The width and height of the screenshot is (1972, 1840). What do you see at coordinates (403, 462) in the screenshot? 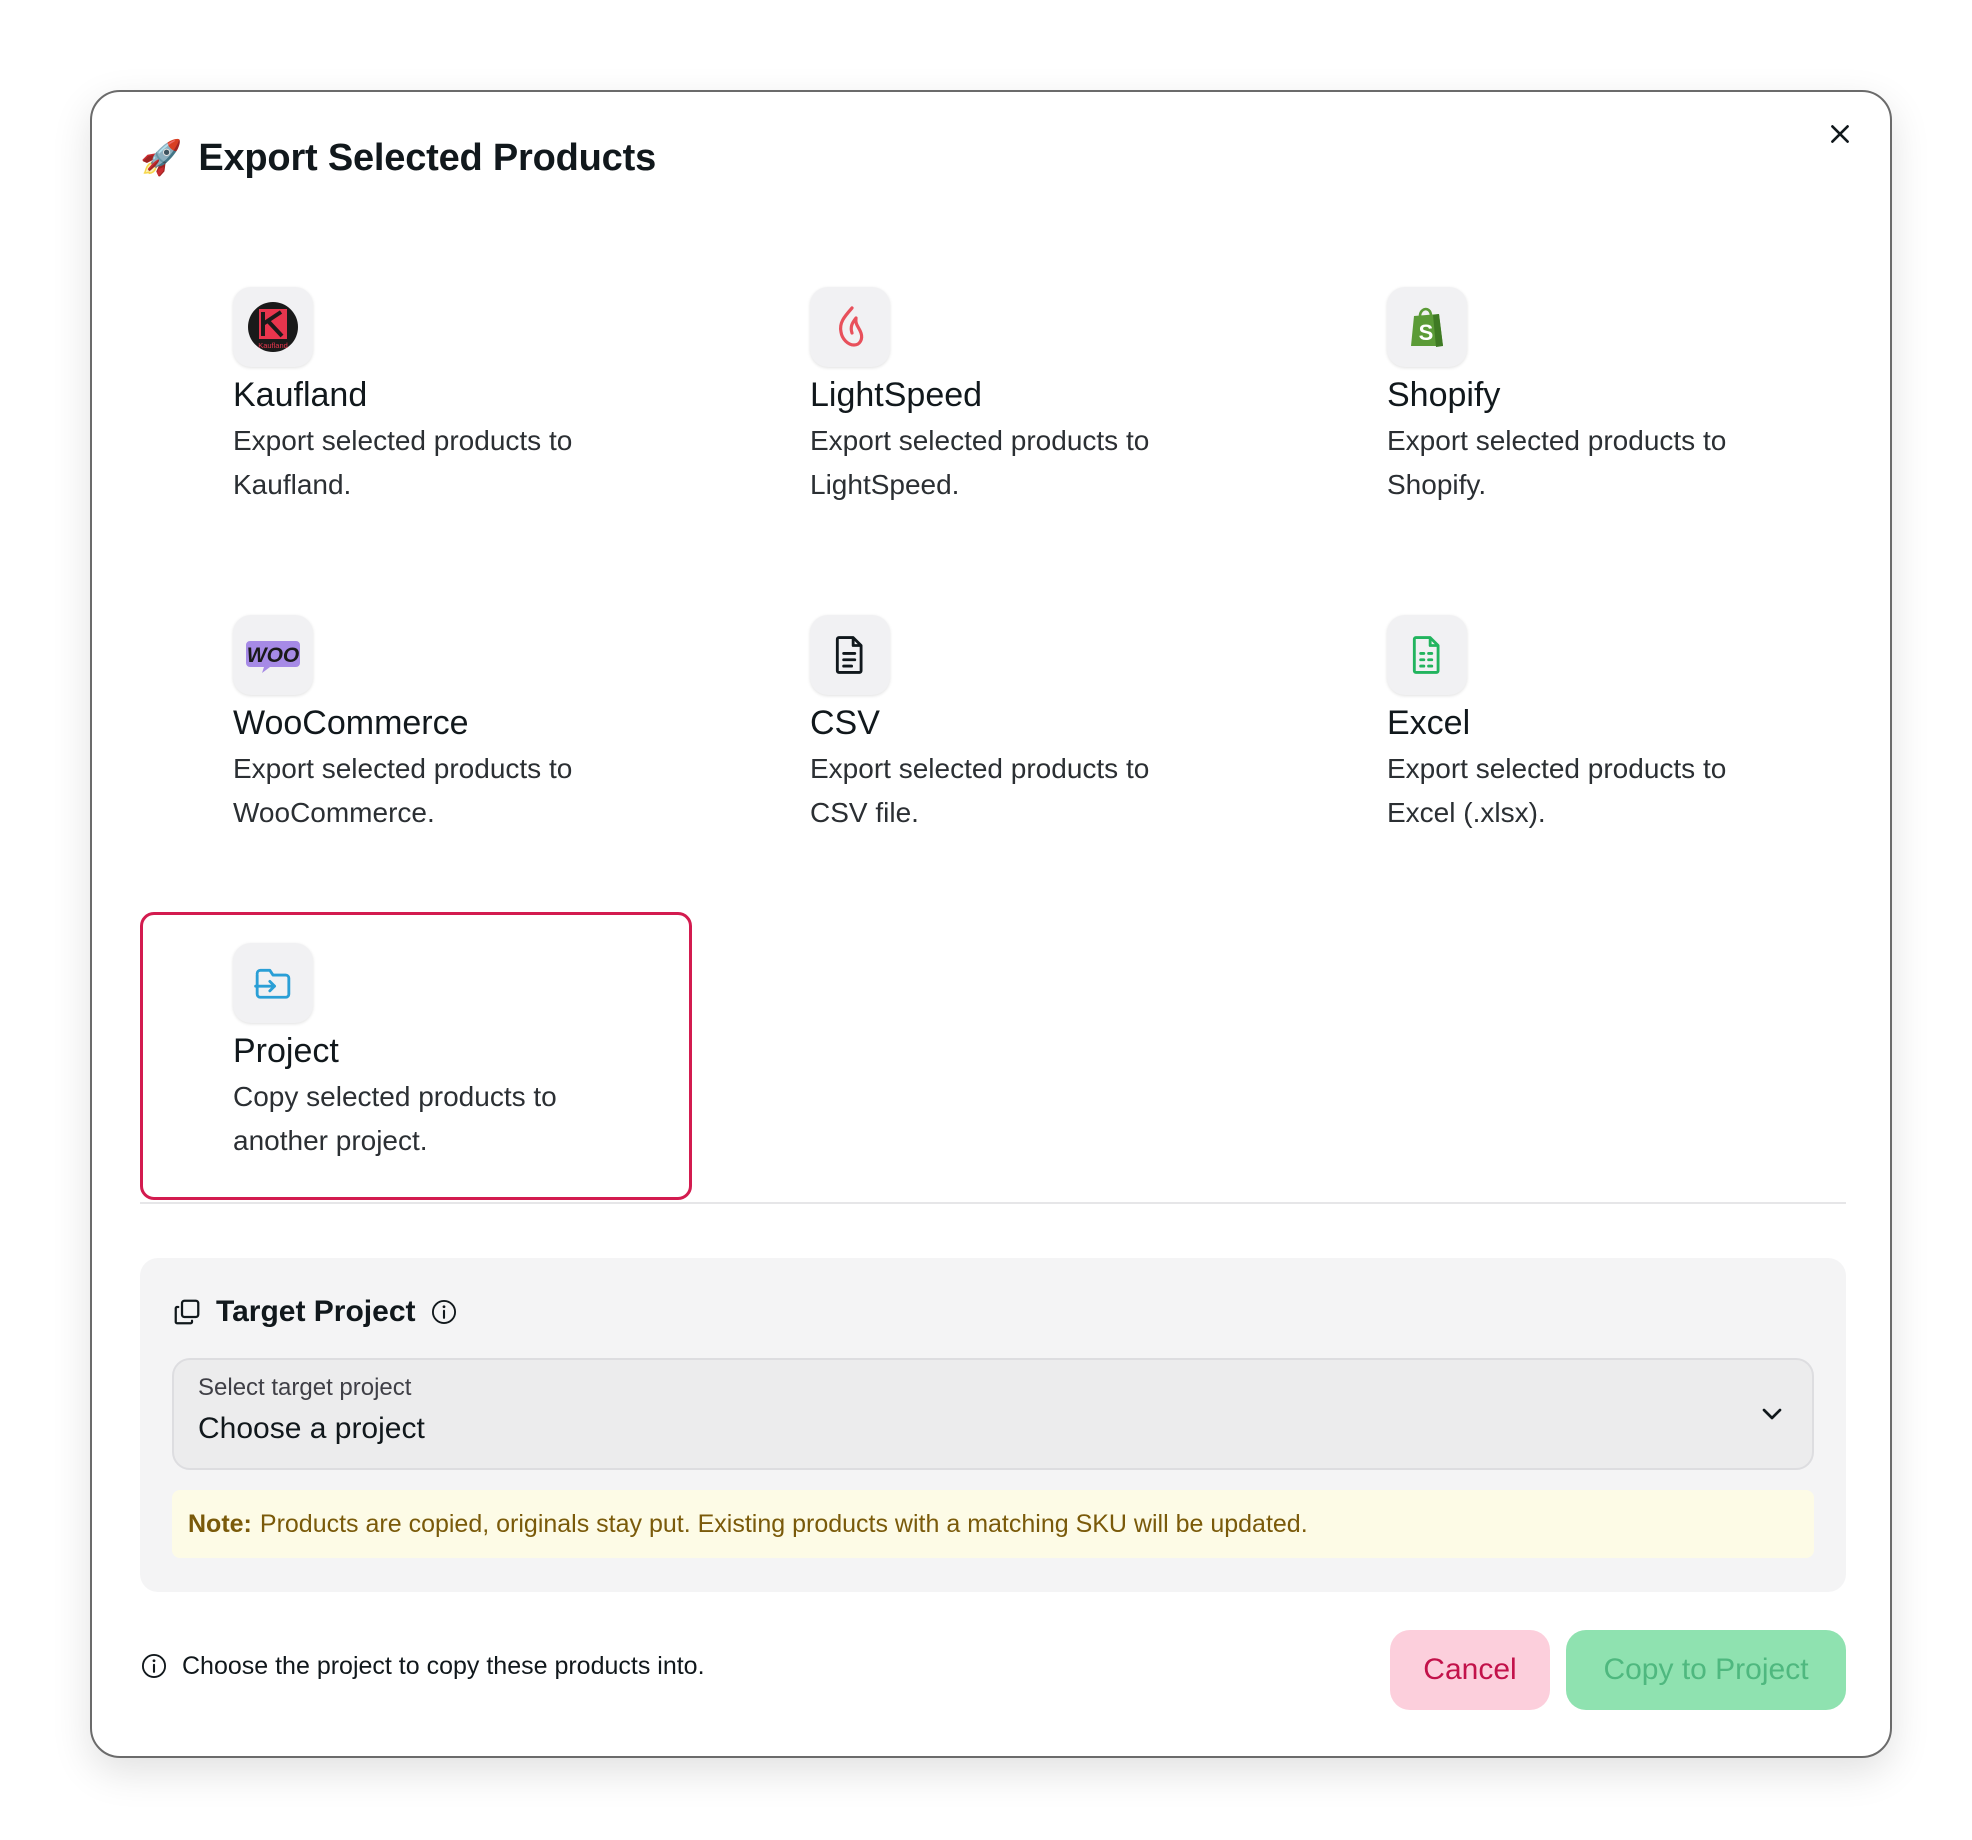
I see `option-description: Export selected products to Kaufland.` at bounding box center [403, 462].